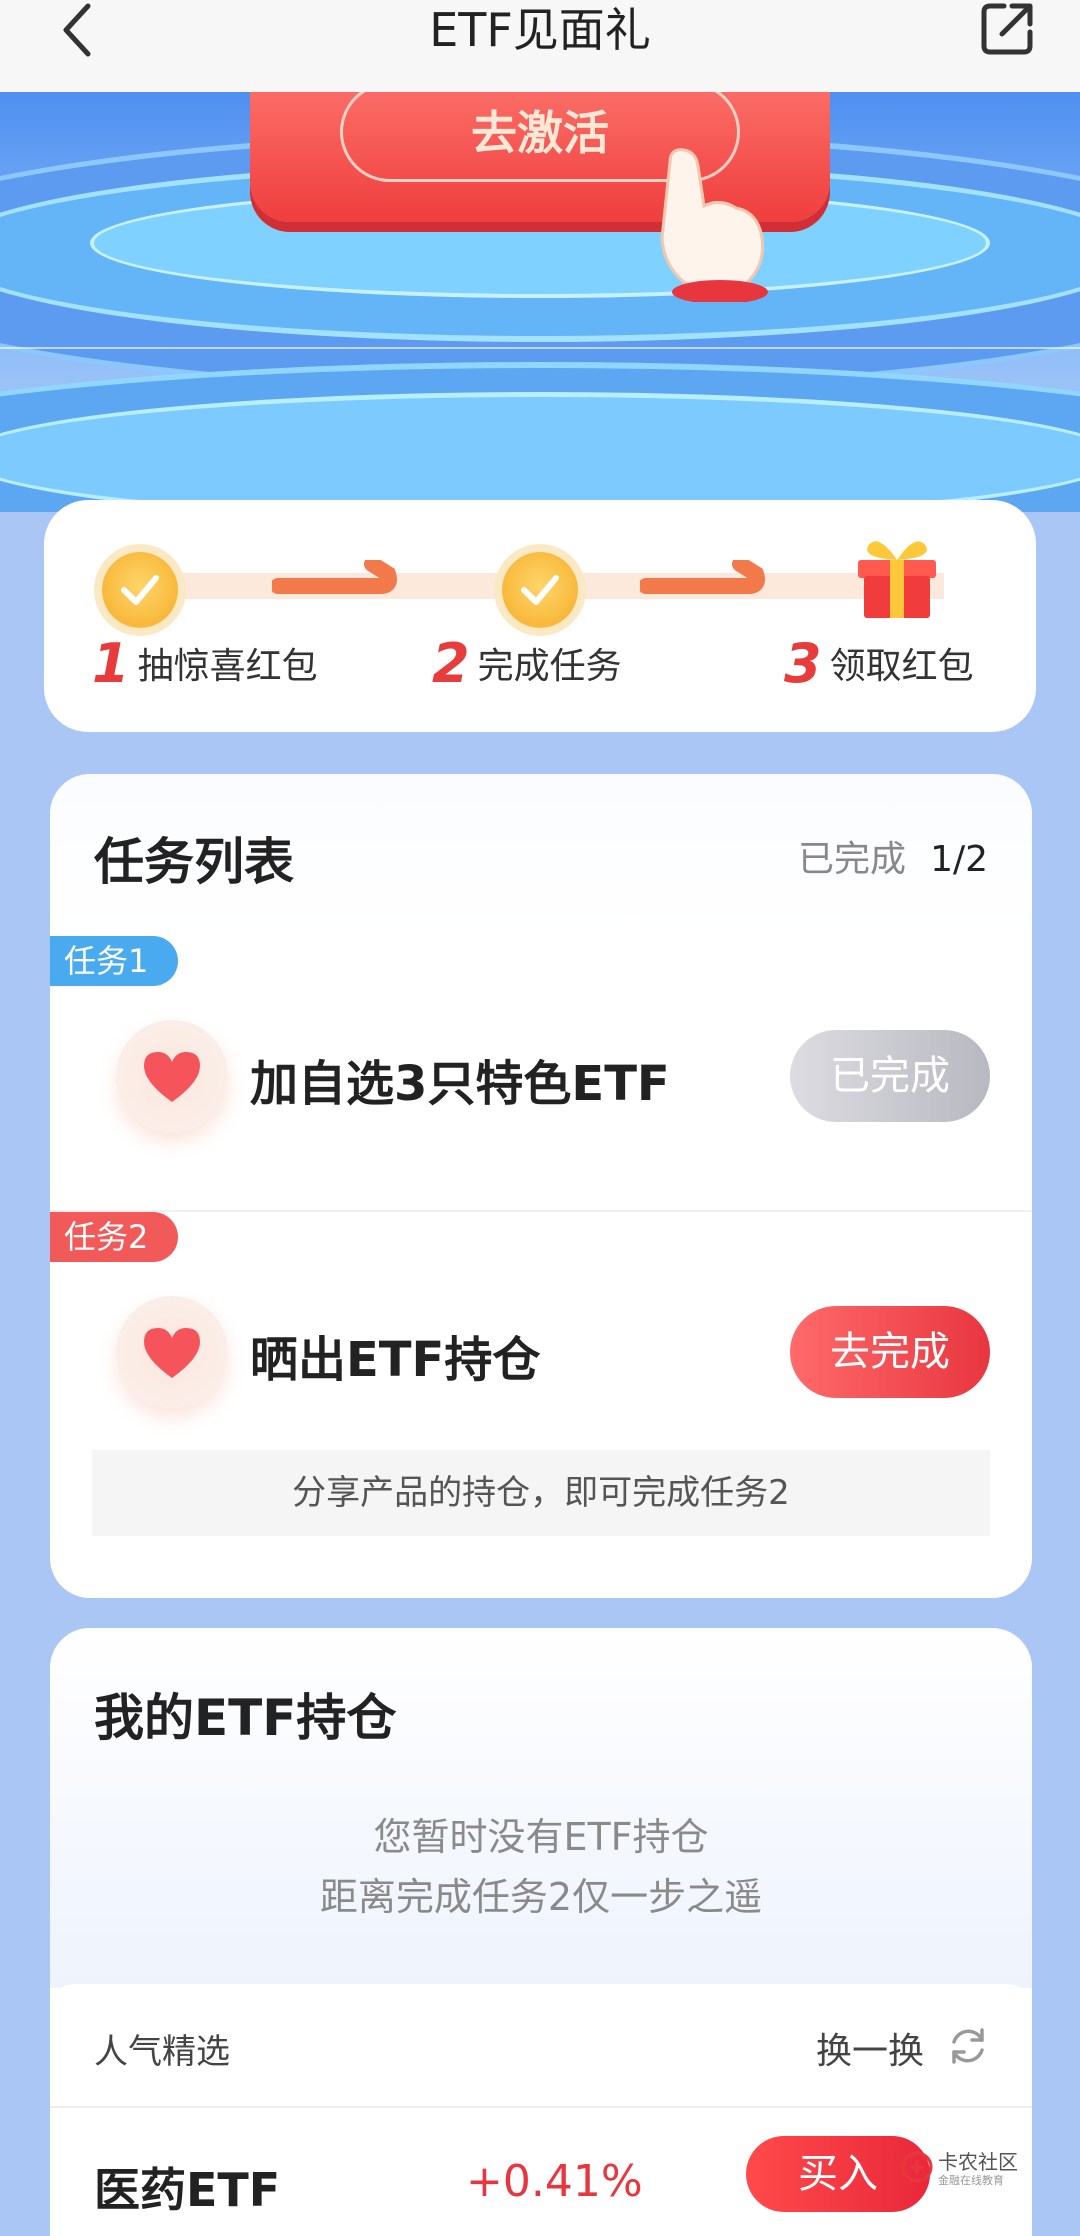 This screenshot has width=1080, height=2236. What do you see at coordinates (917, 2167) in the screenshot?
I see `watermark-logo-icon` at bounding box center [917, 2167].